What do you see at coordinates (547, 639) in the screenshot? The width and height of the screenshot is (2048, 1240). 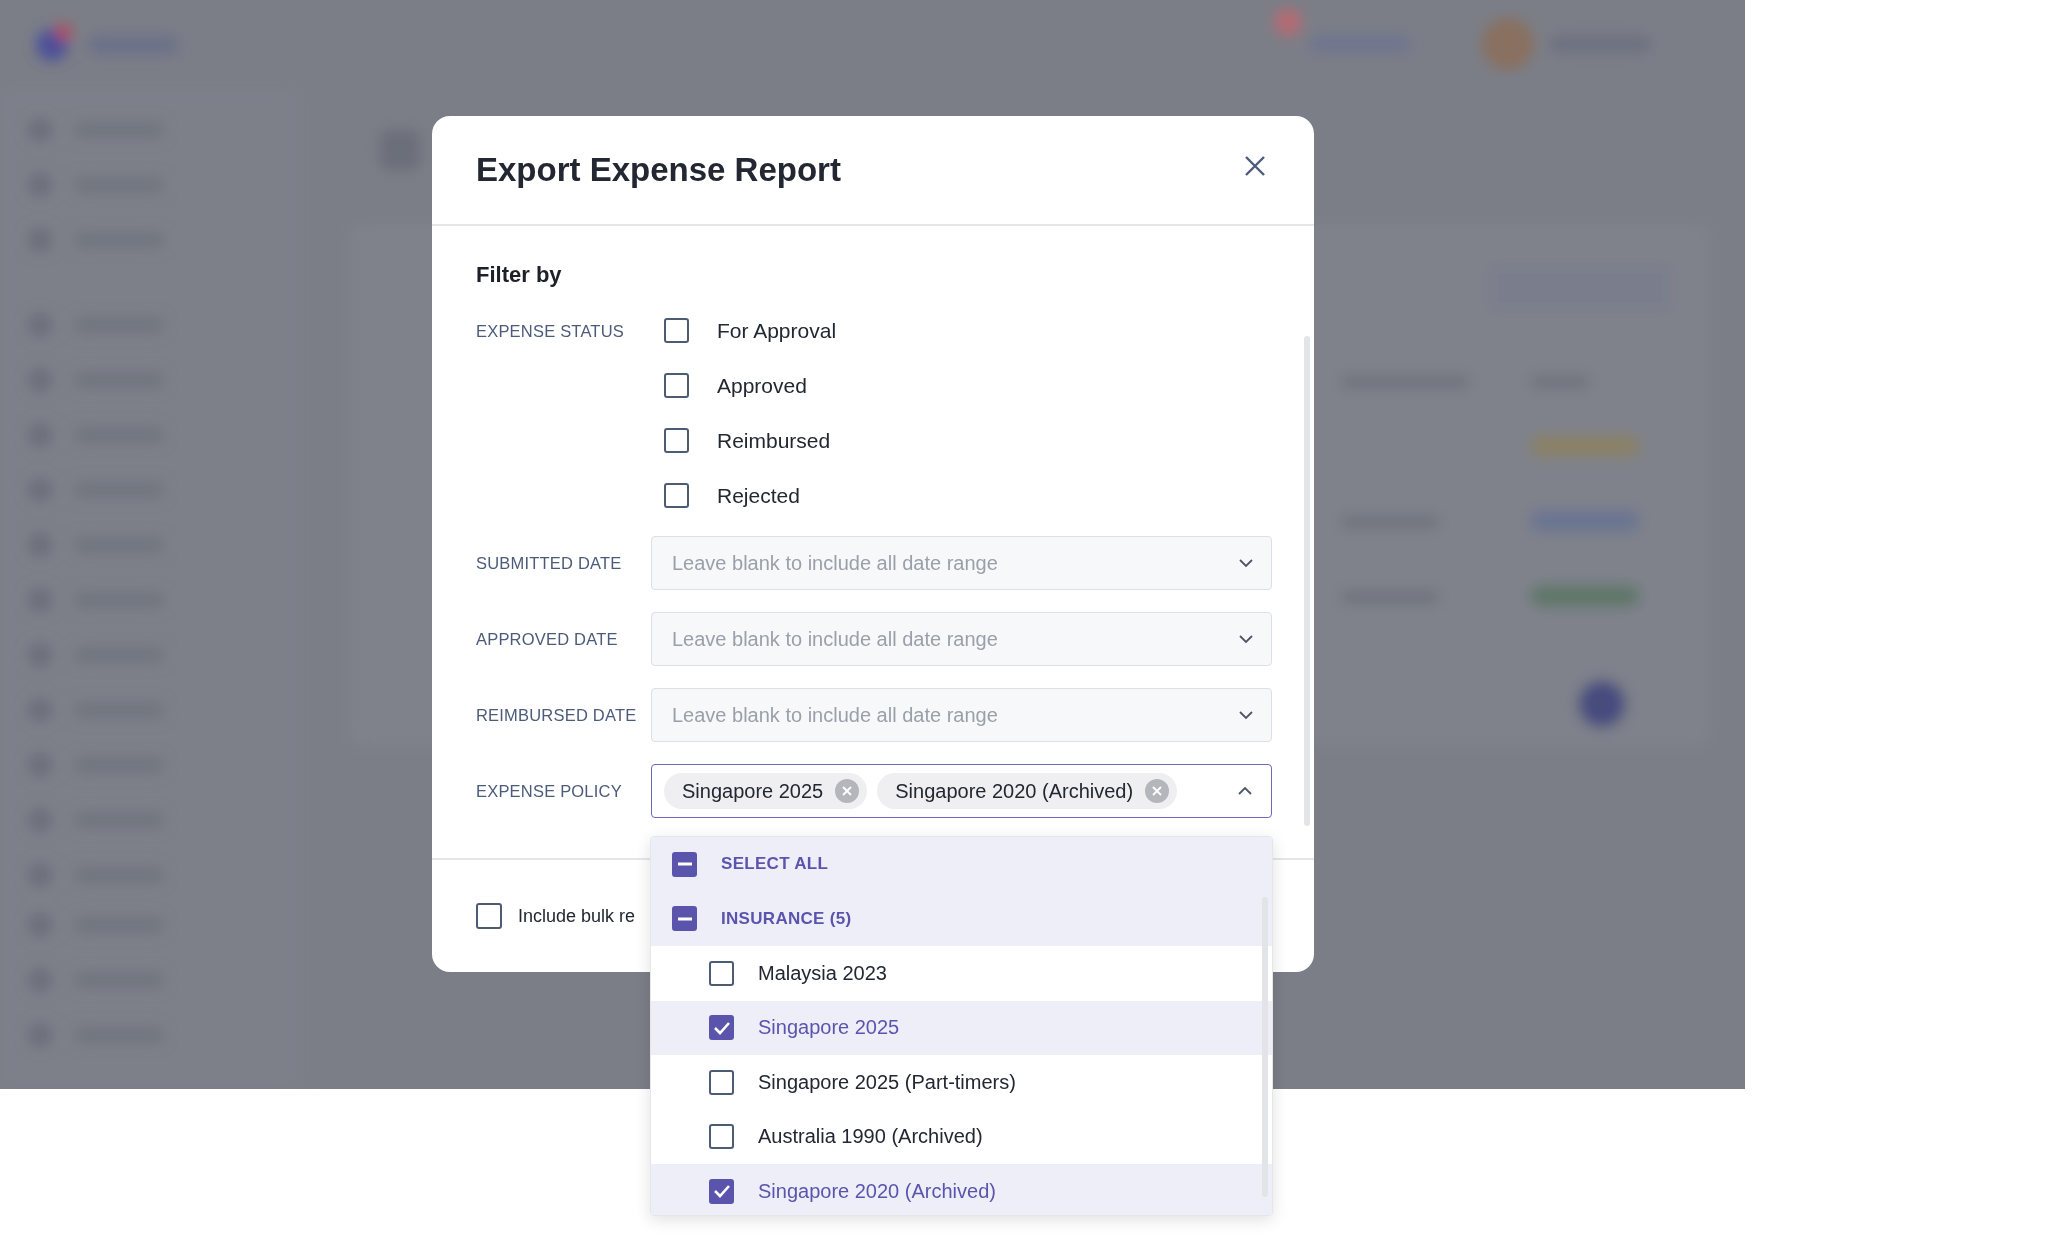 I see `field-label: APPROVED DATE` at bounding box center [547, 639].